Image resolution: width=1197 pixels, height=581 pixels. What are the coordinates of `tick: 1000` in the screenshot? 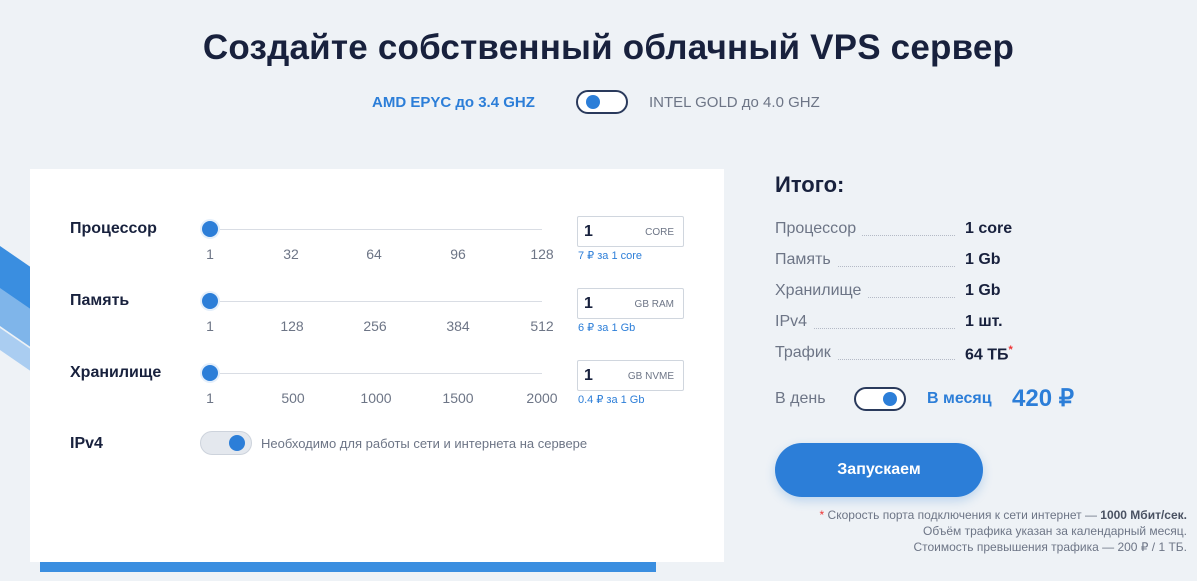 It's located at (376, 398).